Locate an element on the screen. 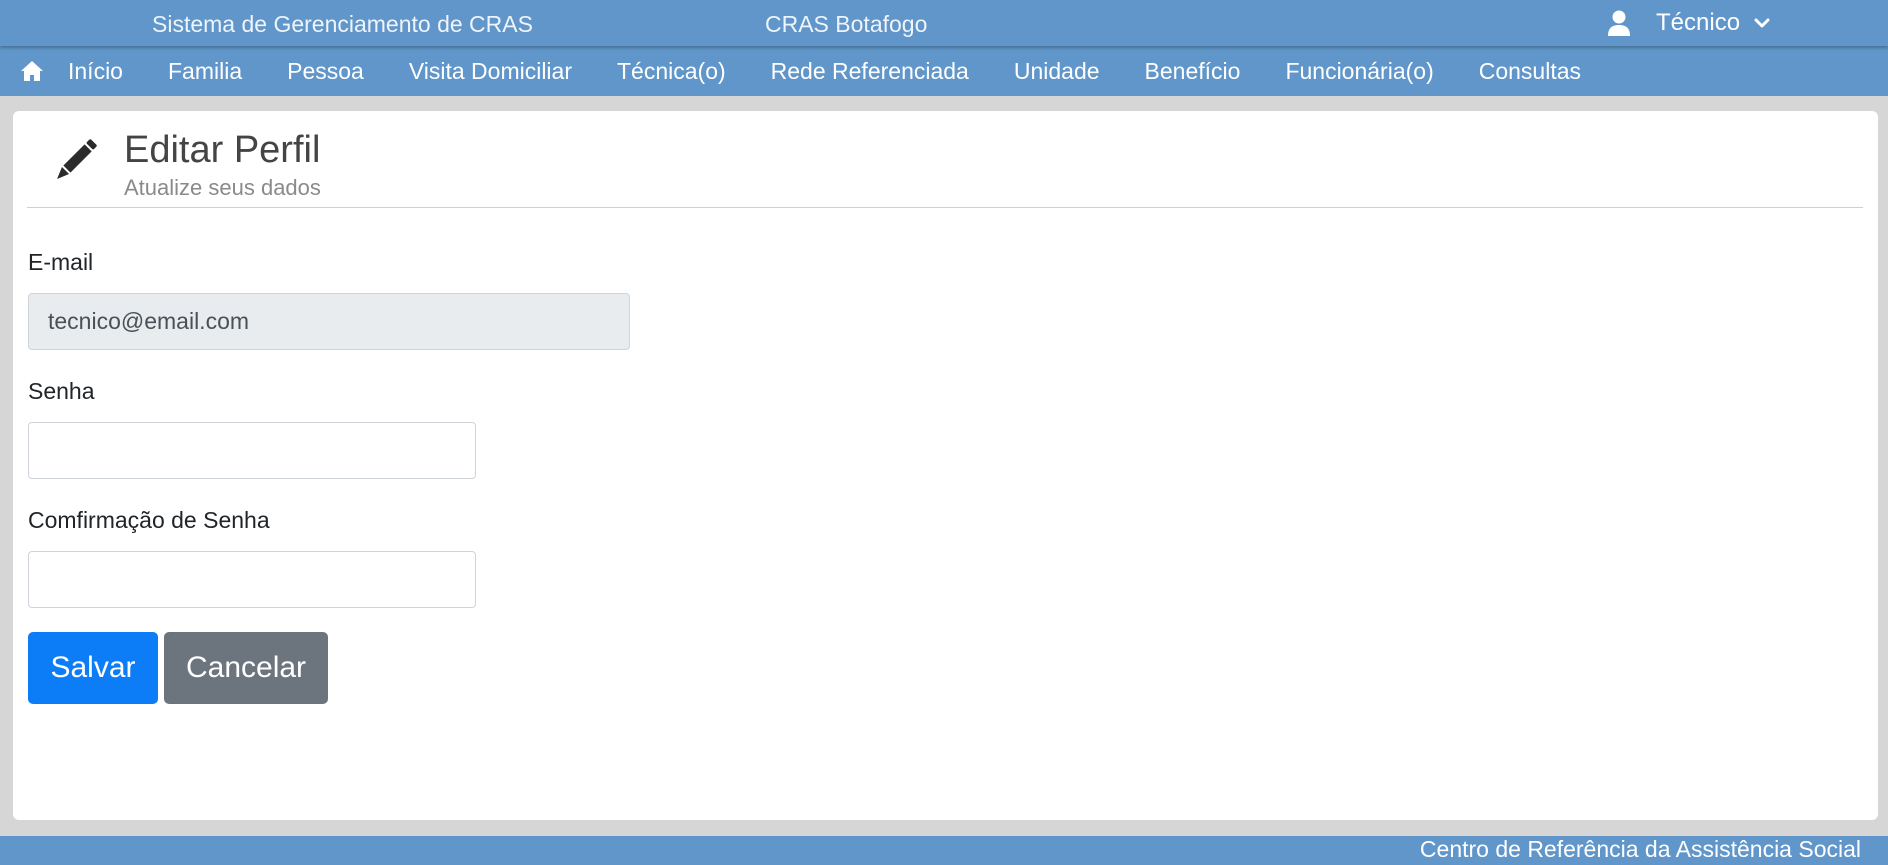  system-title: Sistema de Gerenciamento de CRAS is located at coordinates (342, 24).